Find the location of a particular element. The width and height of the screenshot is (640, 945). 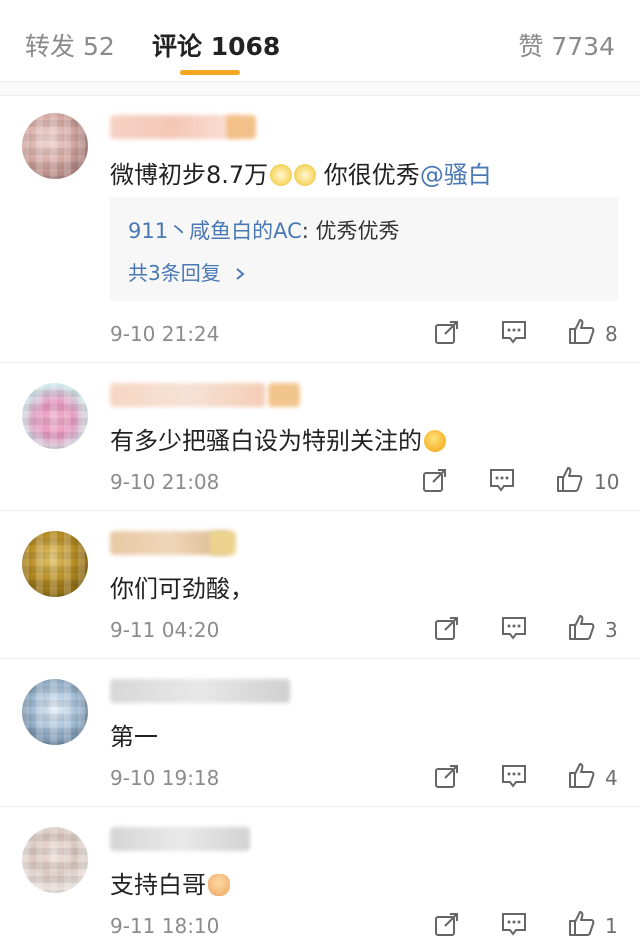

tab-reposts: 转发 52 is located at coordinates (70, 45).